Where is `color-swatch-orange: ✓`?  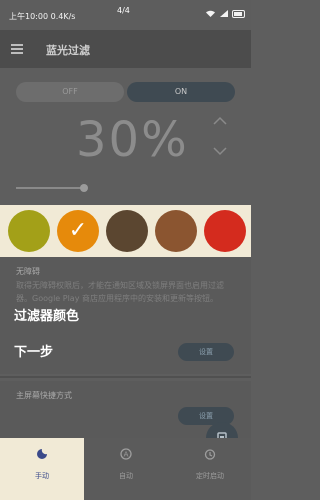 color-swatch-orange: ✓ is located at coordinates (78, 231).